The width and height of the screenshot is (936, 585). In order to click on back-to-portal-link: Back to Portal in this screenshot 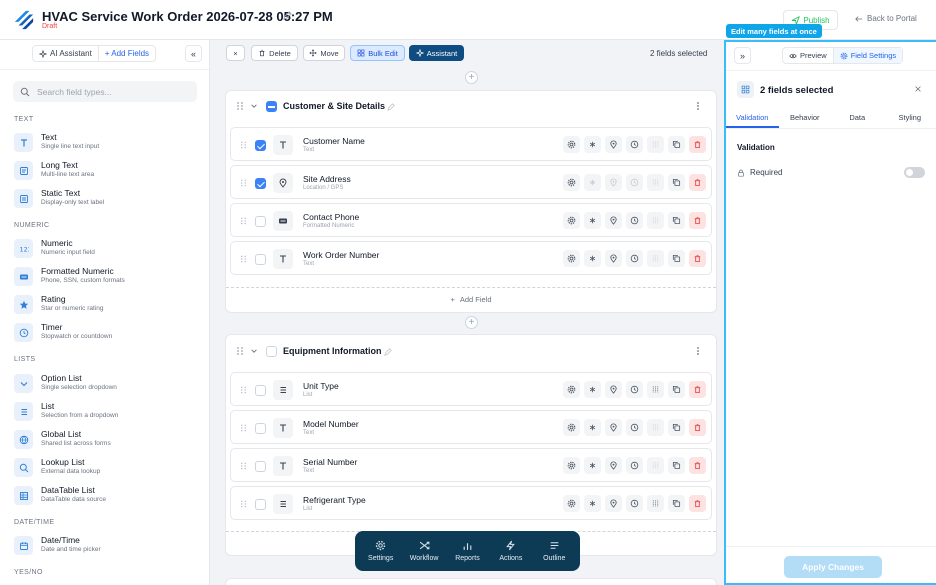, I will do `click(886, 18)`.